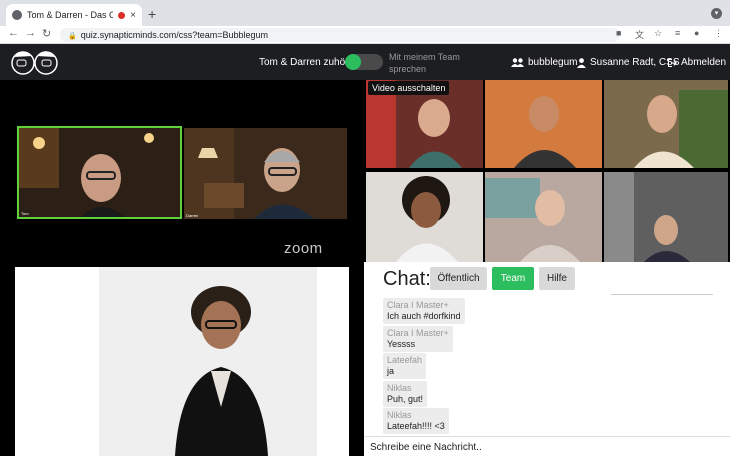 The width and height of the screenshot is (730, 456). I want to click on message-text: Yessss, so click(401, 344).